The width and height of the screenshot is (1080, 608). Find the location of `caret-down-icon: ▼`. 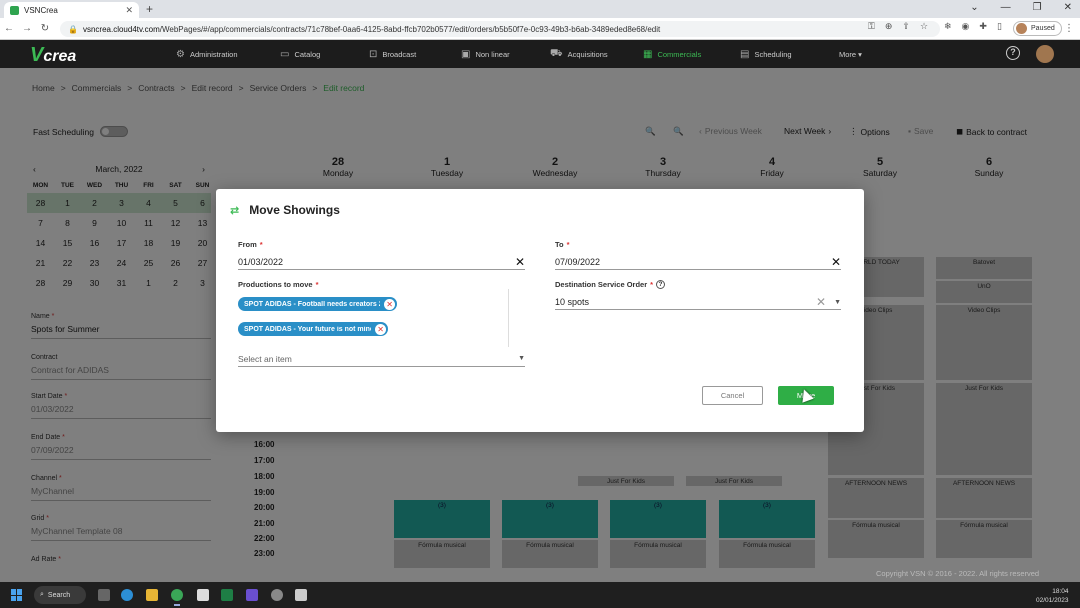

caret-down-icon: ▼ is located at coordinates (837, 302).